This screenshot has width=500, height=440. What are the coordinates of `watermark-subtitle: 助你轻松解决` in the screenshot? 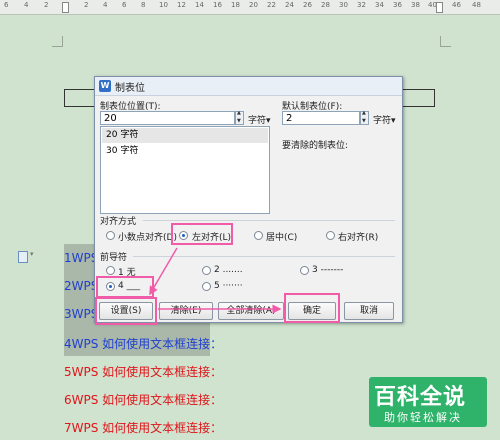 It's located at (423, 417).